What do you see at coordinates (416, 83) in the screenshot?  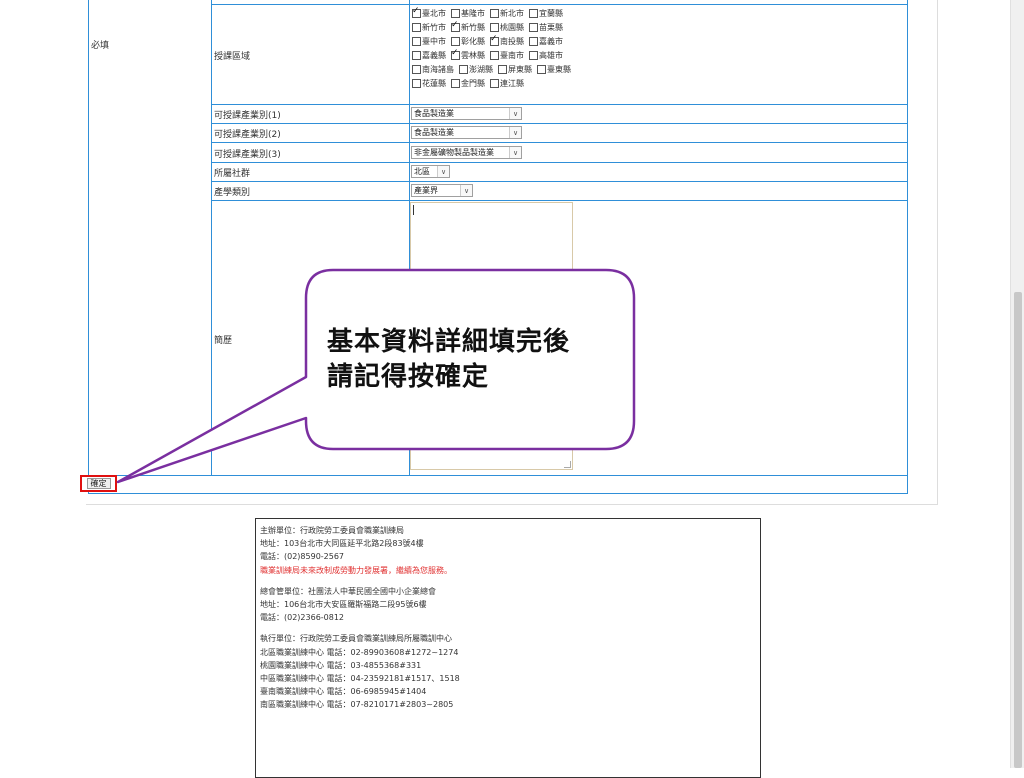 I see `checkbox-hualien-county` at bounding box center [416, 83].